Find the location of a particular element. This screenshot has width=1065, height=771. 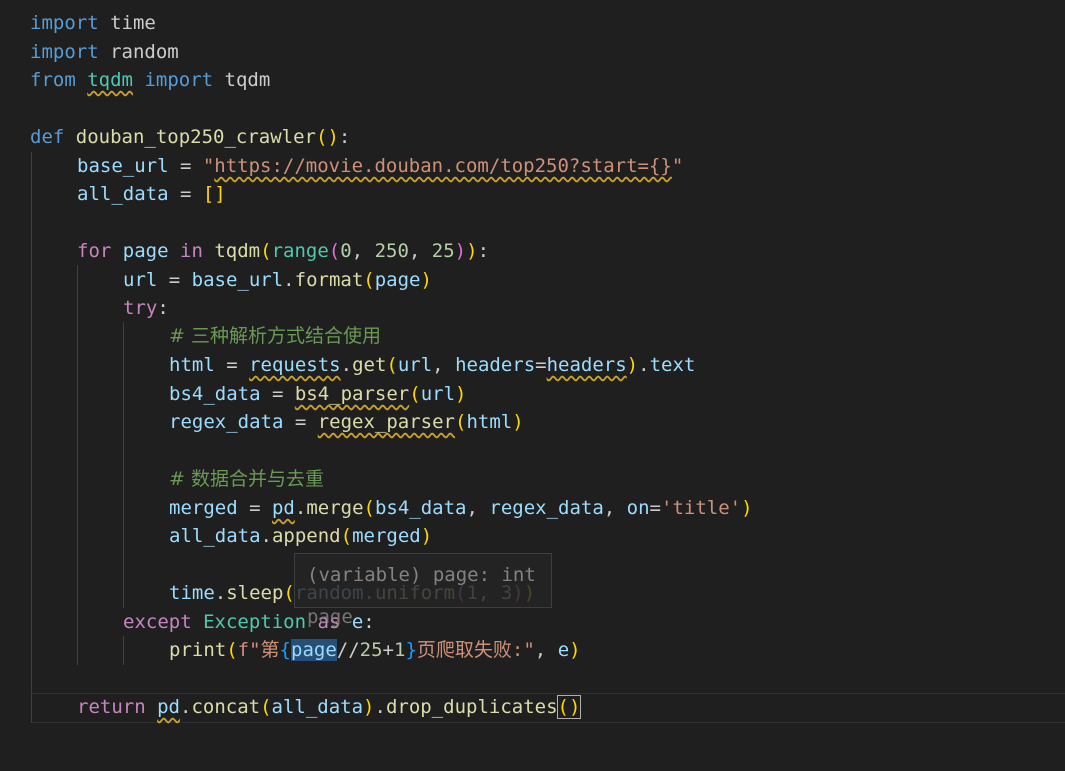

code-line-1: import time is located at coordinates (547, 23).